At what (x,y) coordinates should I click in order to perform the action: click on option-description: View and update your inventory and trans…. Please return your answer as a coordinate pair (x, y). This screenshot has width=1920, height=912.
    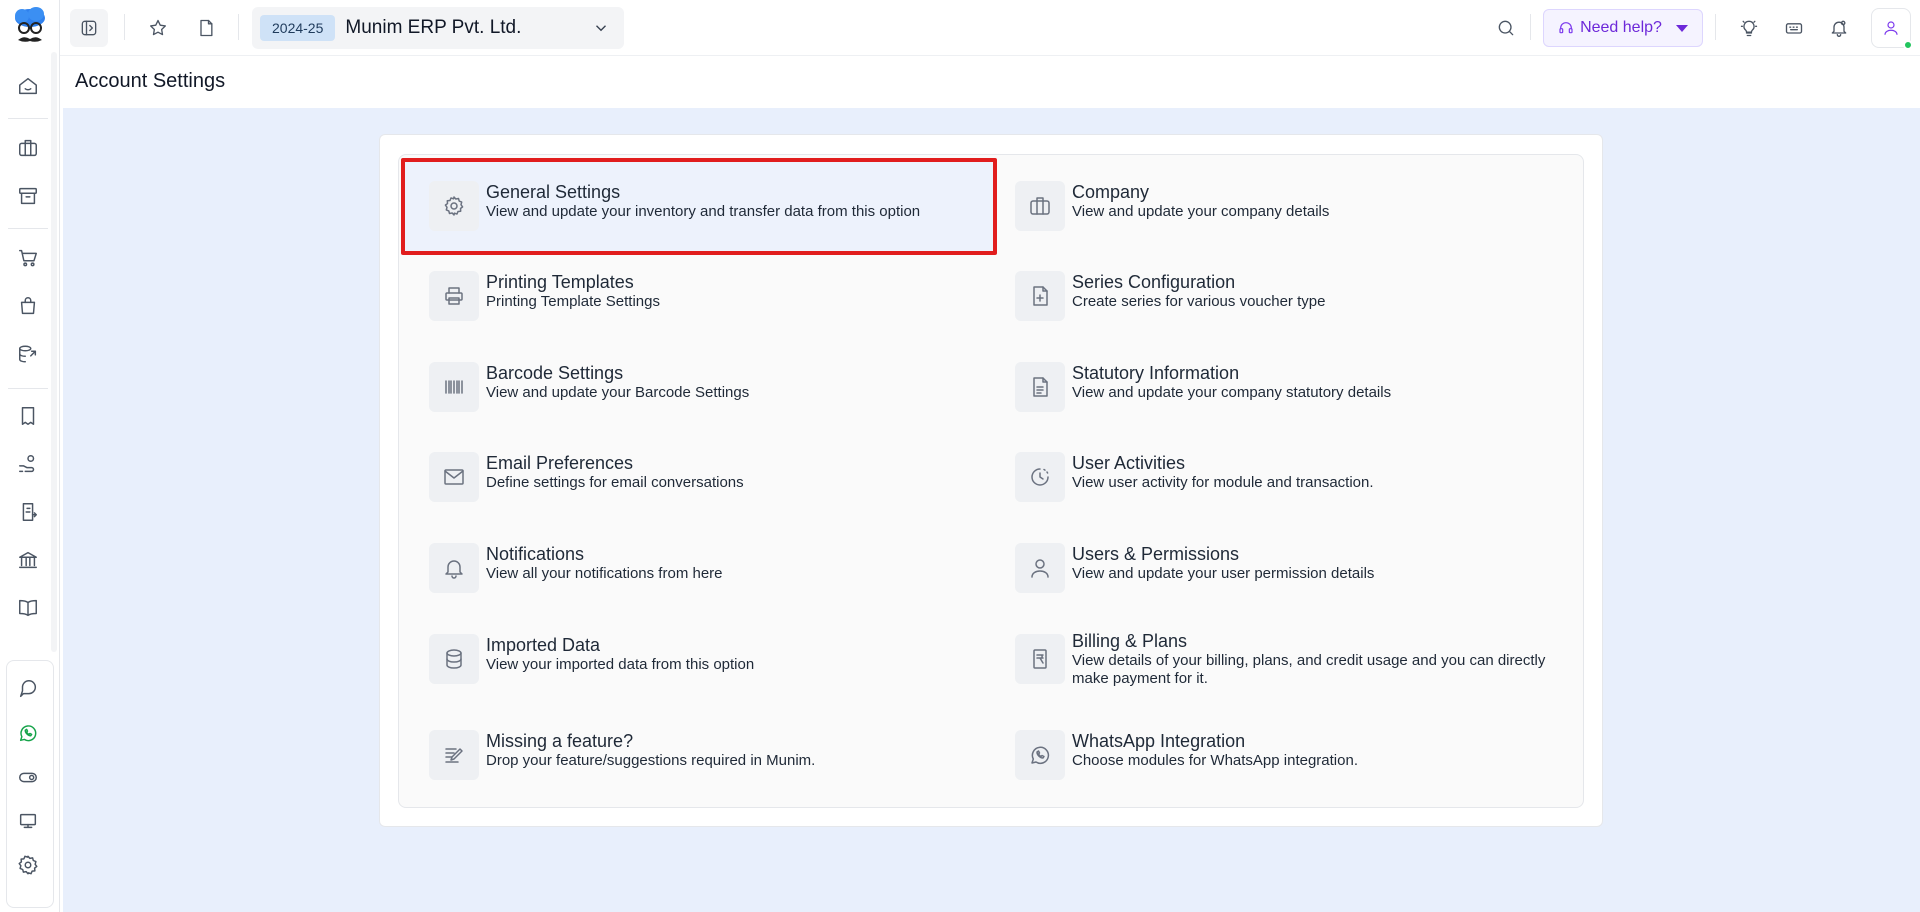
    Looking at the image, I should click on (703, 211).